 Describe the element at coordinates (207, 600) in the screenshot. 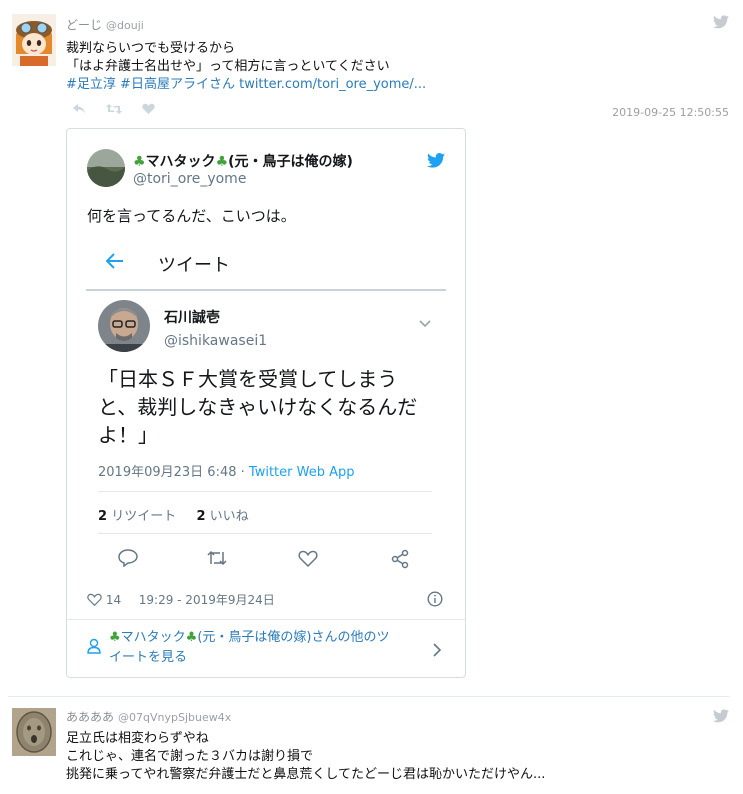

I see `embed-datetime: 19:29 - 2019年9月24日` at that location.